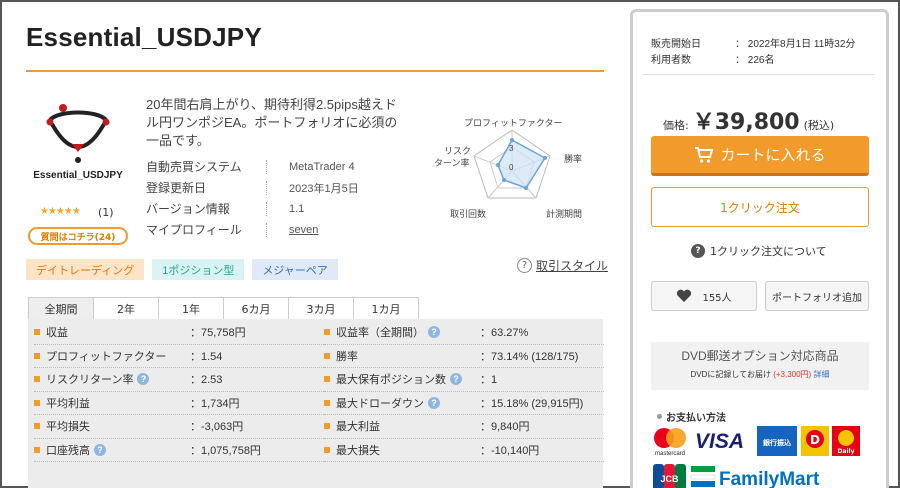 The height and width of the screenshot is (488, 900). Describe the element at coordinates (85, 269) in the screenshot. I see `tag-daytrading: デイトレーディング` at that location.